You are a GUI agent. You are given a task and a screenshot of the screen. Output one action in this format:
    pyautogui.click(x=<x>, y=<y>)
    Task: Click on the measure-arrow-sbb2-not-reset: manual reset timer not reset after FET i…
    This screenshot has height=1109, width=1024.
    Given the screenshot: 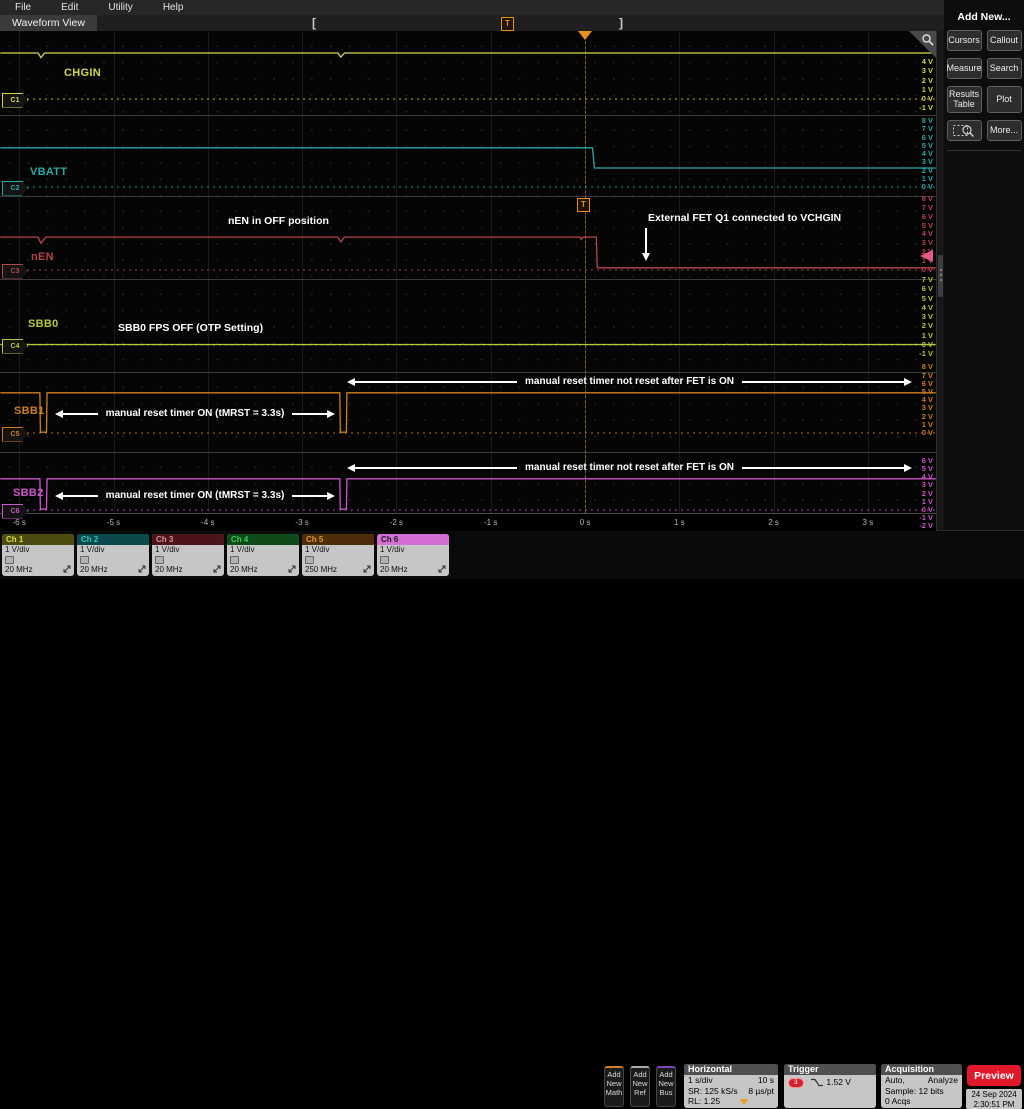 What is the action you would take?
    pyautogui.click(x=629, y=467)
    